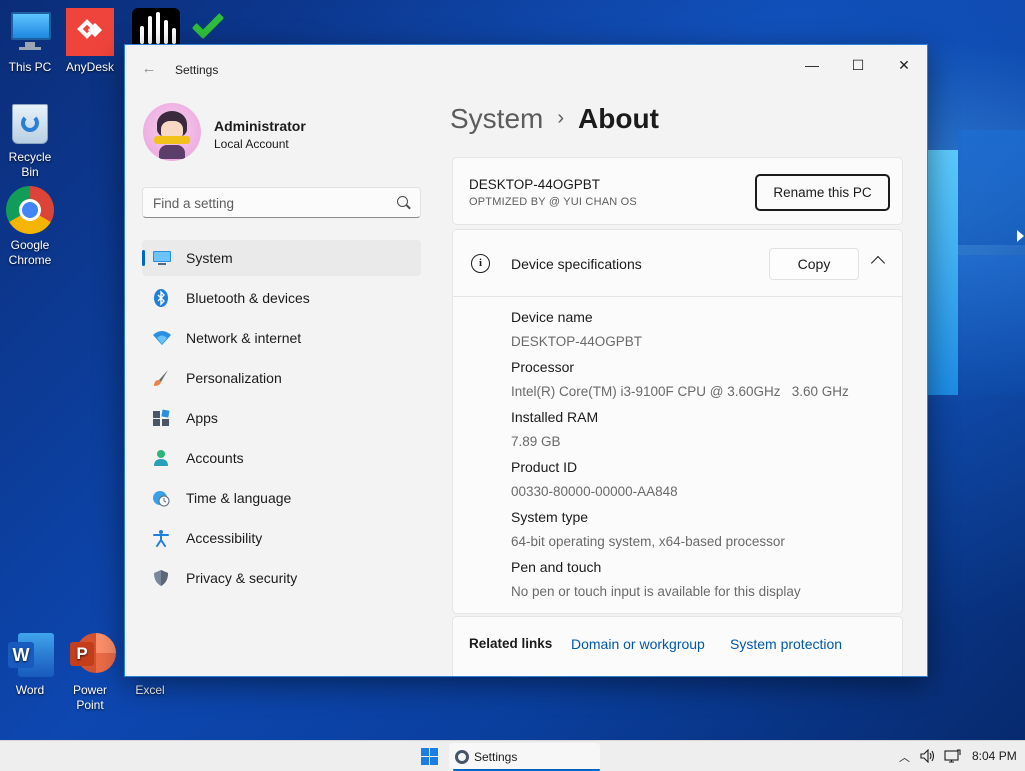 The image size is (1025, 771). I want to click on app-title: Settings, so click(197, 70).